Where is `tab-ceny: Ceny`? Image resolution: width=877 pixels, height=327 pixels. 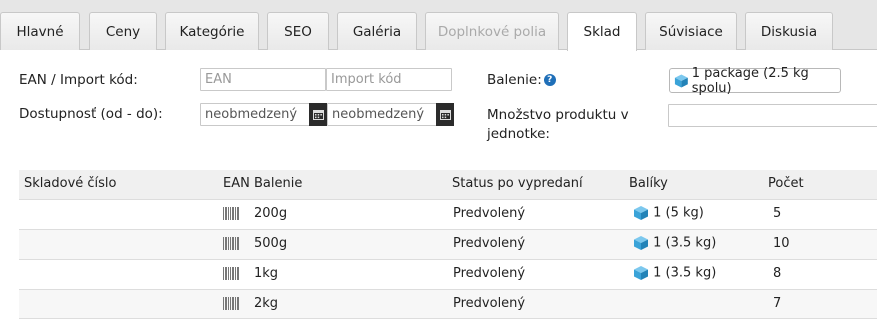 tab-ceny: Ceny is located at coordinates (123, 31).